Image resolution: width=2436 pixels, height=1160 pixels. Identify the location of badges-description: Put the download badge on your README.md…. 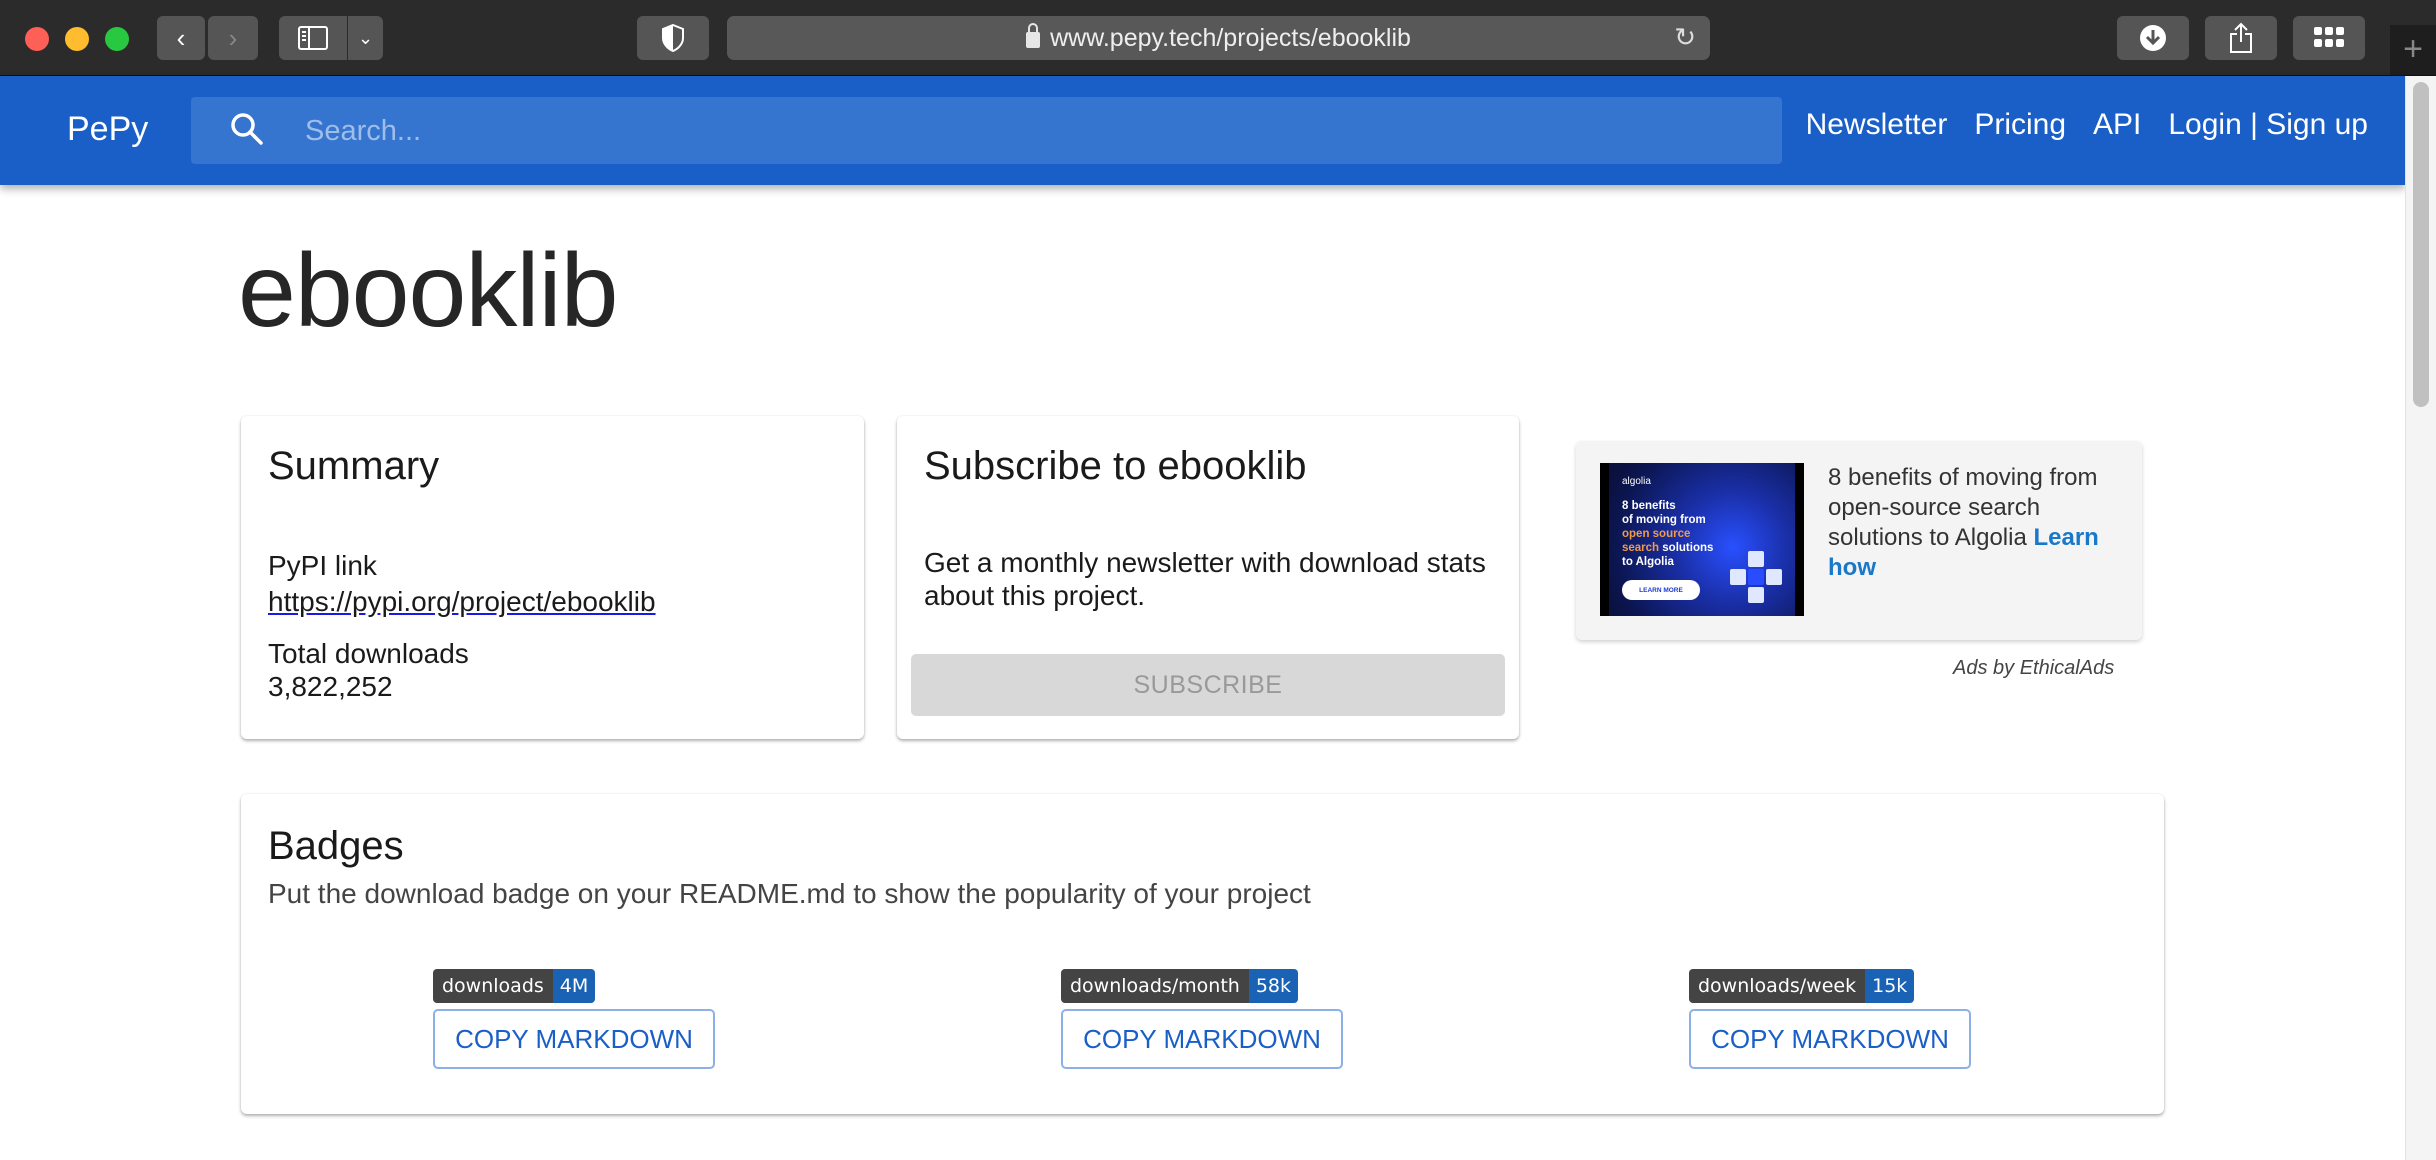
(789, 893).